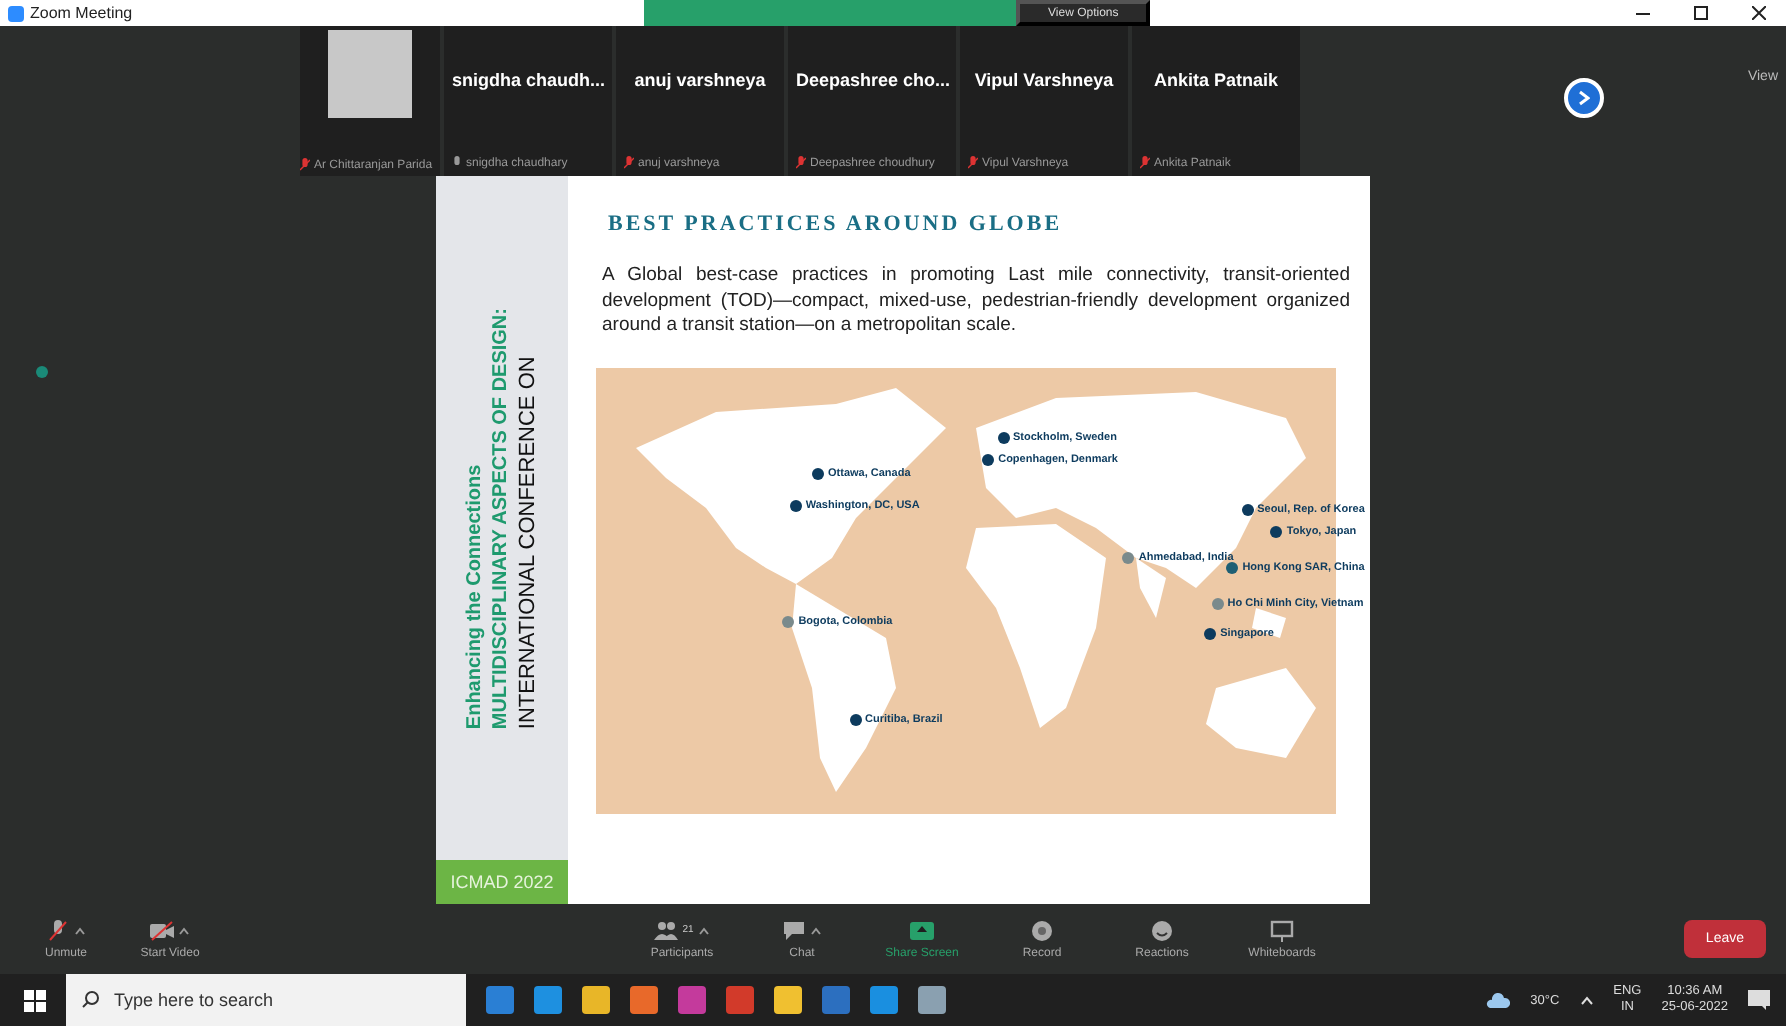 The image size is (1786, 1026). I want to click on slide-heading: BEST PRACTICES AROUND GLOBE, so click(835, 224).